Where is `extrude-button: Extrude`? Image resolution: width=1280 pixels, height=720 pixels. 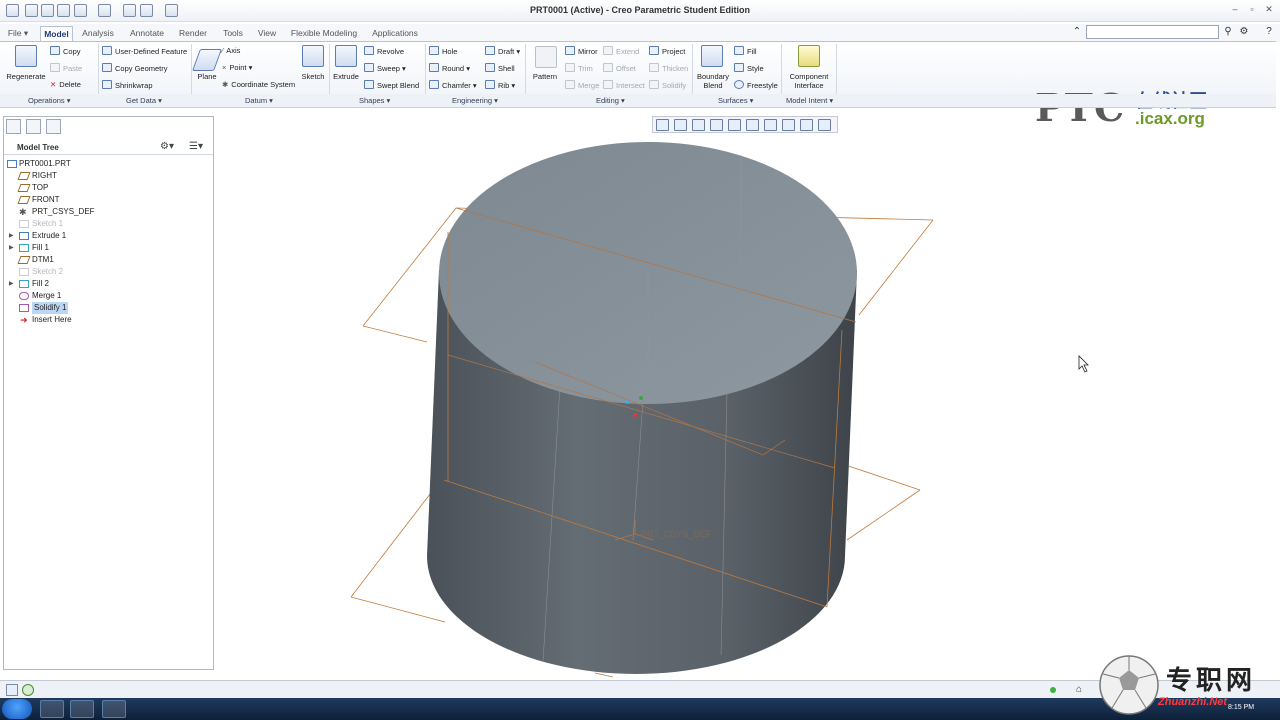
extrude-button: Extrude is located at coordinates (346, 76).